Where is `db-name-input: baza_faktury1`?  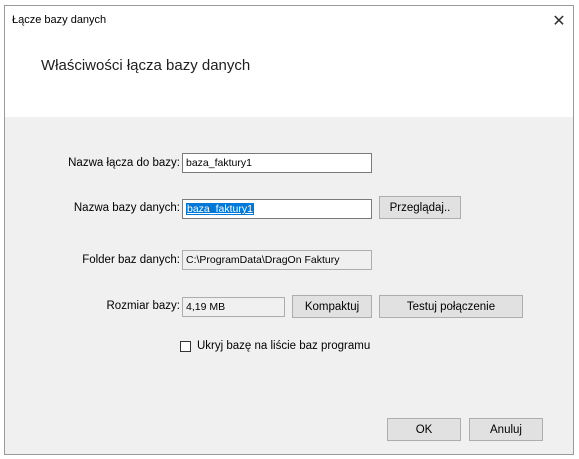
db-name-input: baza_faktury1 is located at coordinates (277, 209).